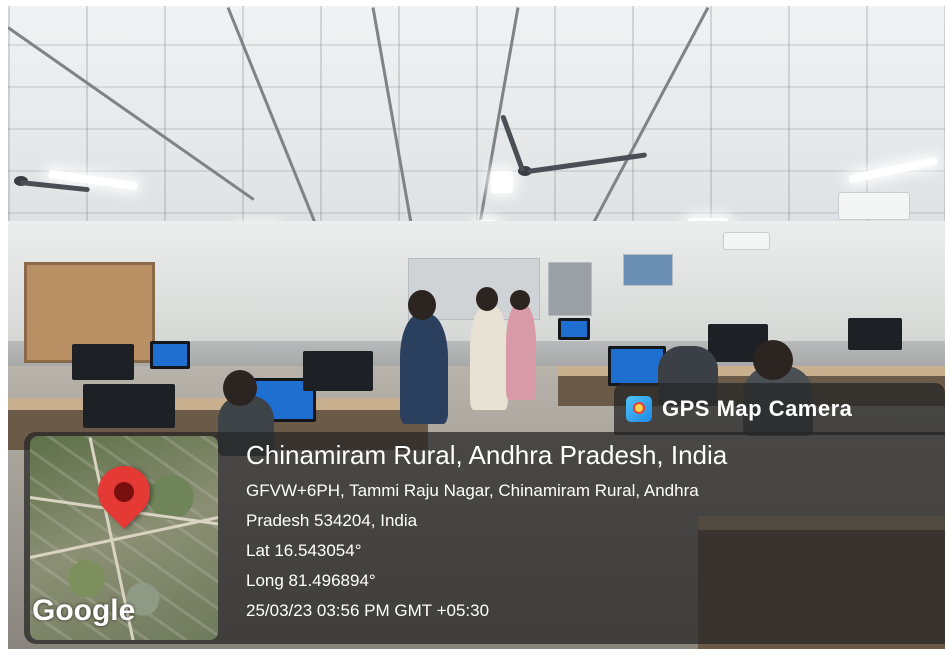 The height and width of the screenshot is (655, 951). Describe the element at coordinates (332, 520) in the screenshot. I see `address-line-2: Pradesh 534204, India` at that location.